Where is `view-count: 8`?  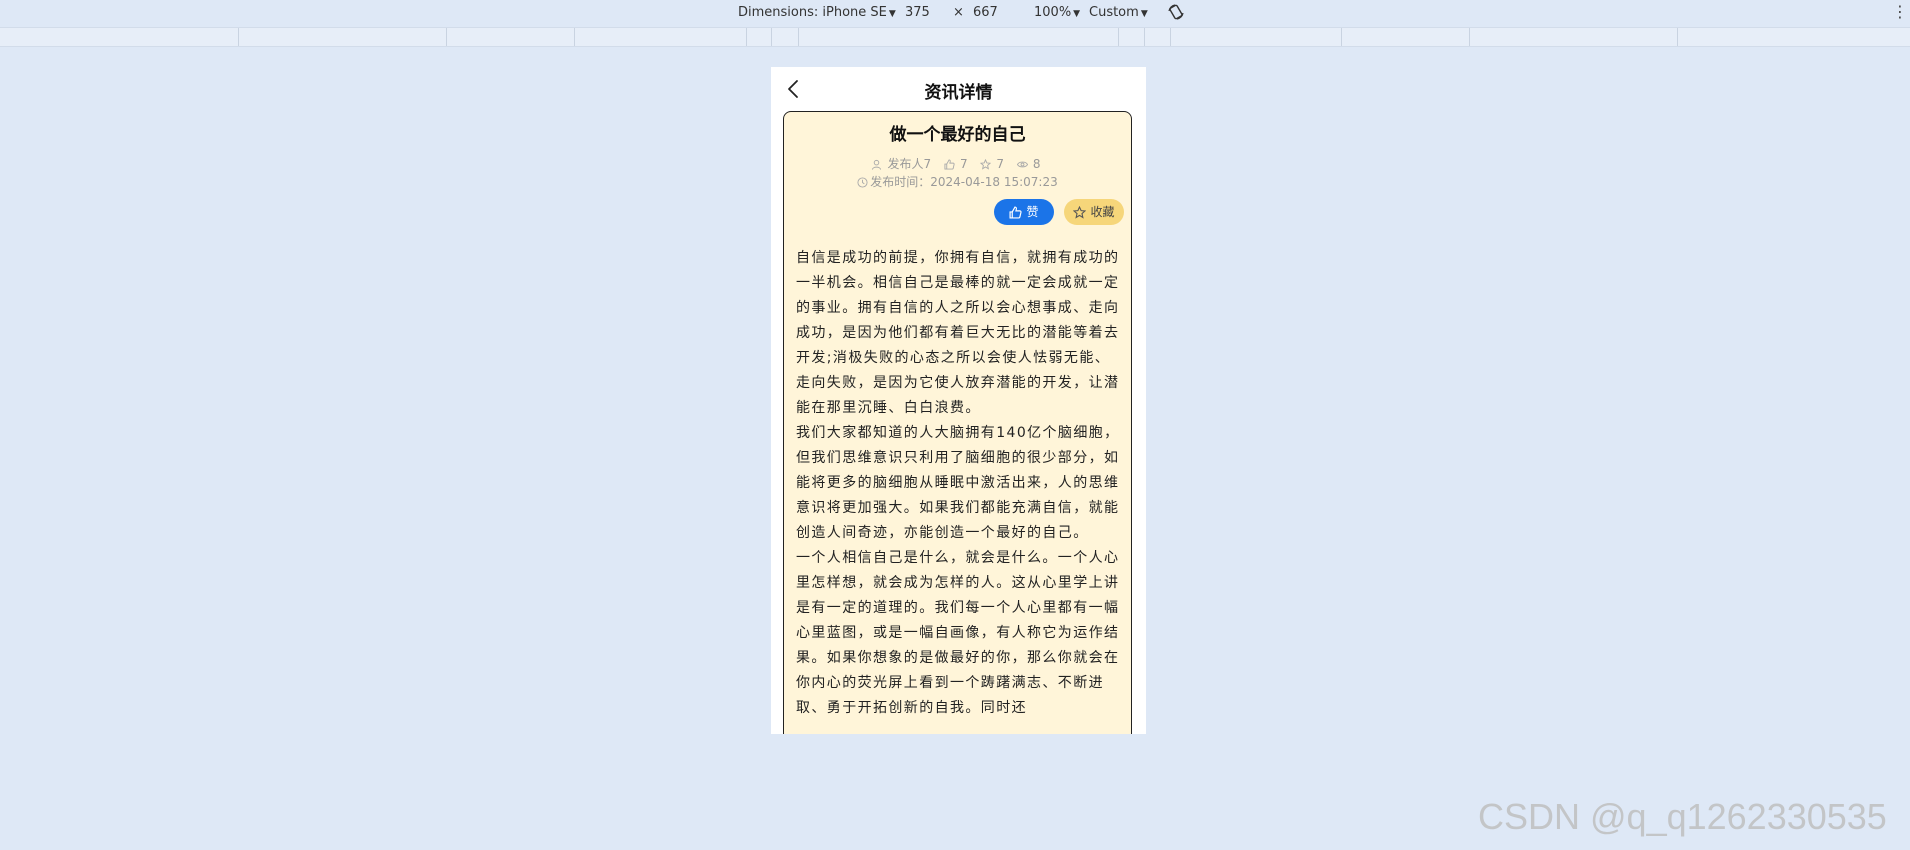
view-count: 8 is located at coordinates (1036, 164).